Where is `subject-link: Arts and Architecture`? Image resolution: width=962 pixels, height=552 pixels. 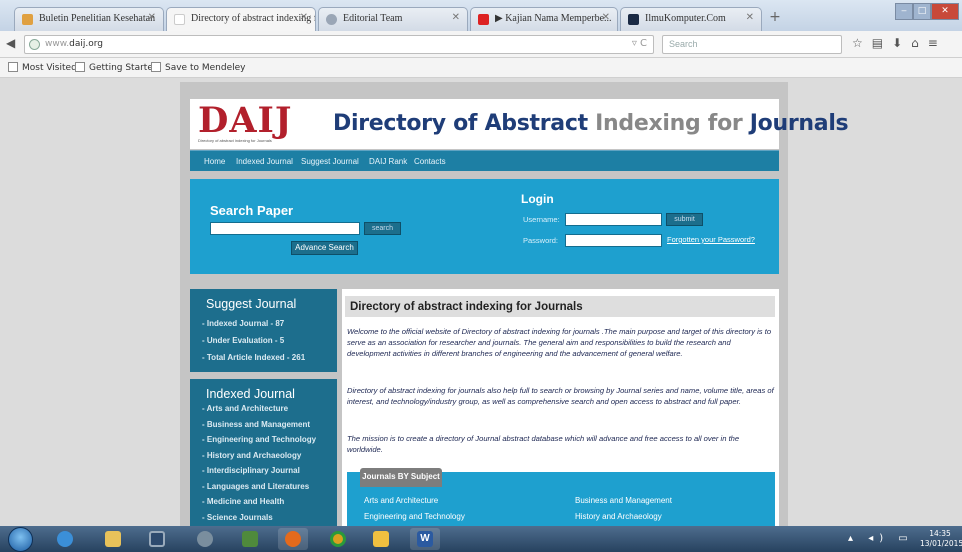 subject-link: Arts and Architecture is located at coordinates (401, 500).